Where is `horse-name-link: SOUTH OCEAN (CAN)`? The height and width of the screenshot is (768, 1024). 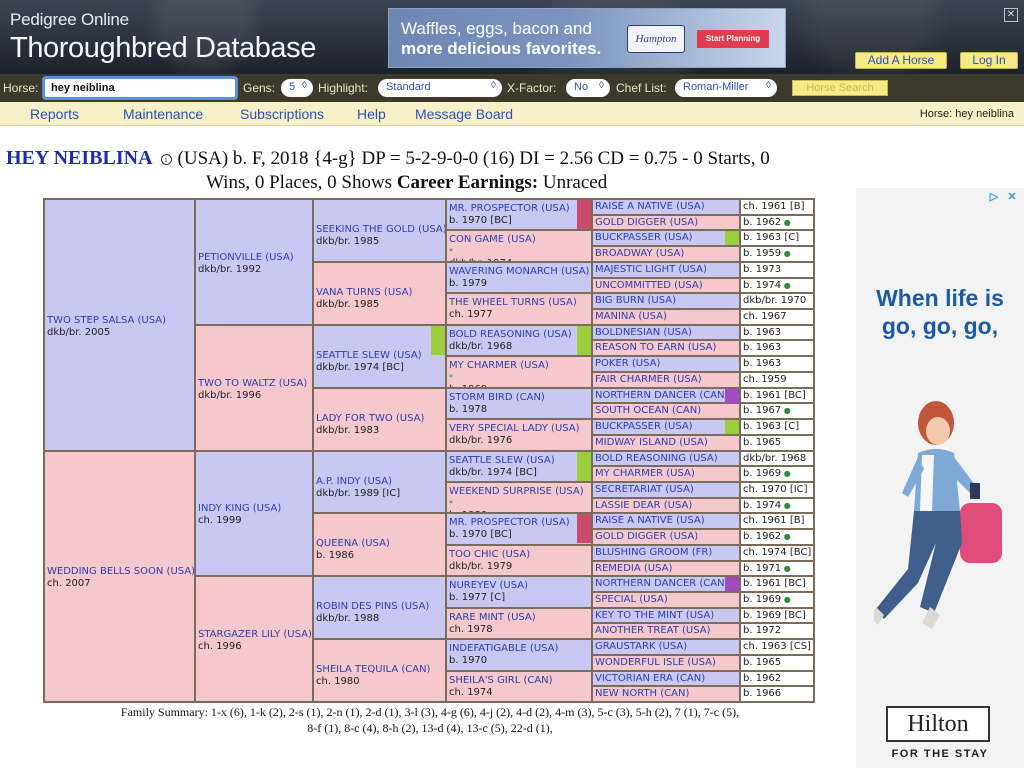 horse-name-link: SOUTH OCEAN (CAN) is located at coordinates (667, 411).